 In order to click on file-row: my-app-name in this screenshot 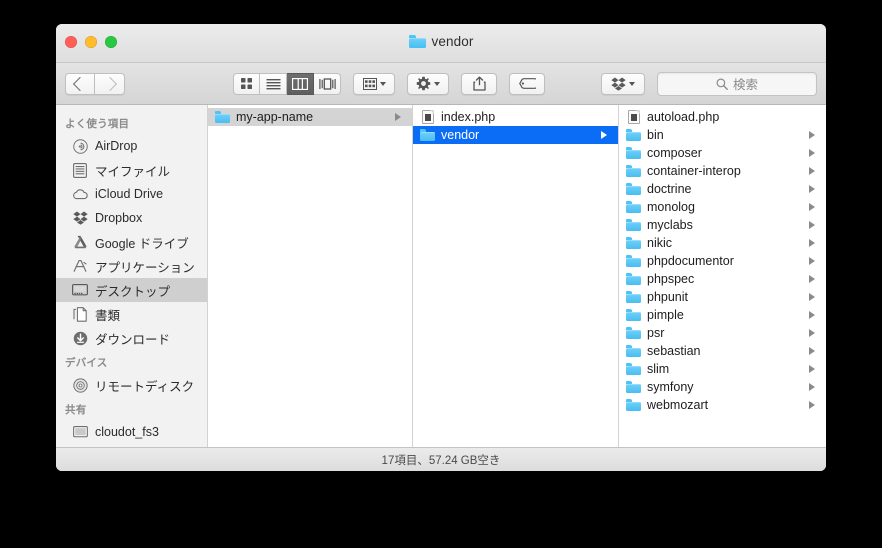, I will do `click(310, 117)`.